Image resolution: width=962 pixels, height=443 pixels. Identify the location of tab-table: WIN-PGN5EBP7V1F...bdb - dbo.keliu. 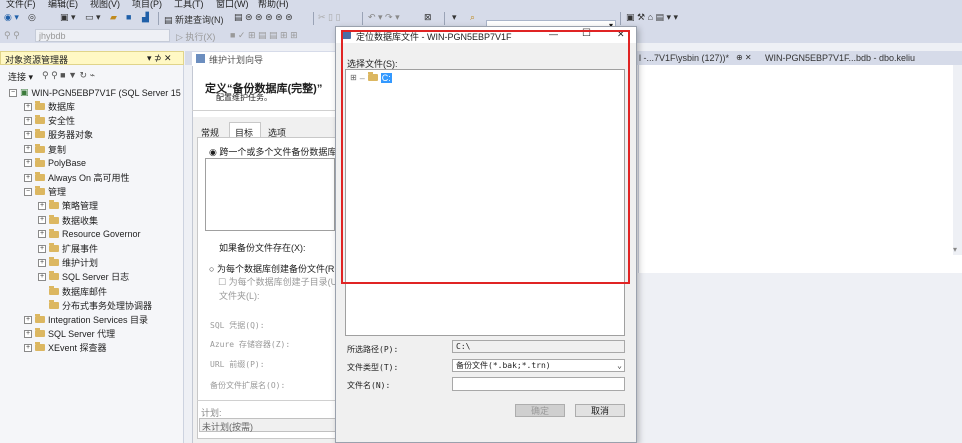
(840, 58).